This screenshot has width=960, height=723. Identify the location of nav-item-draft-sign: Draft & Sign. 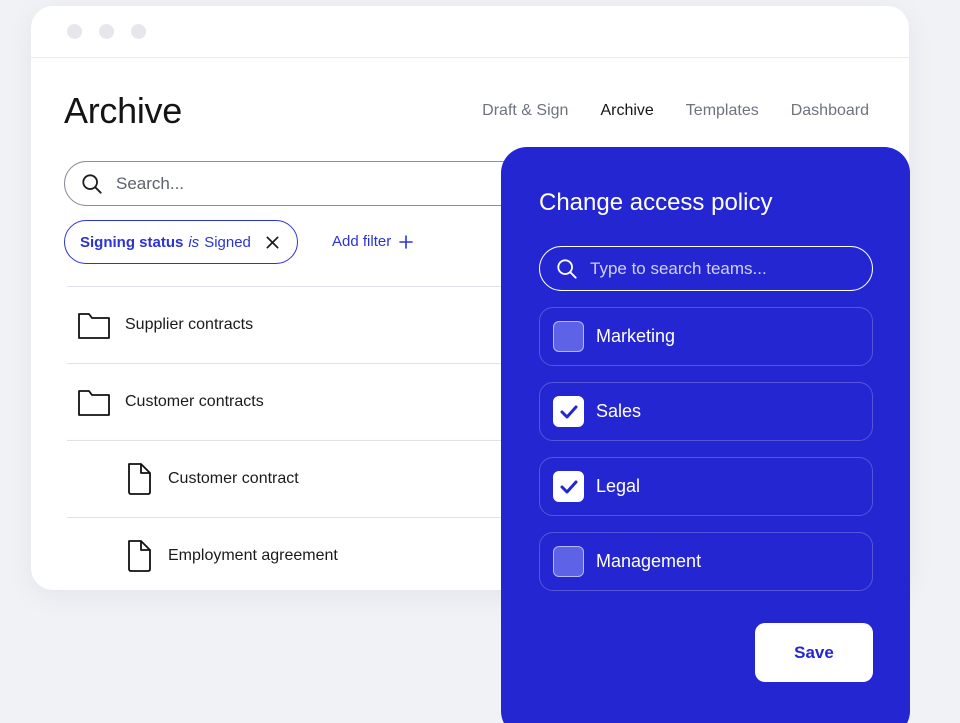
(525, 111).